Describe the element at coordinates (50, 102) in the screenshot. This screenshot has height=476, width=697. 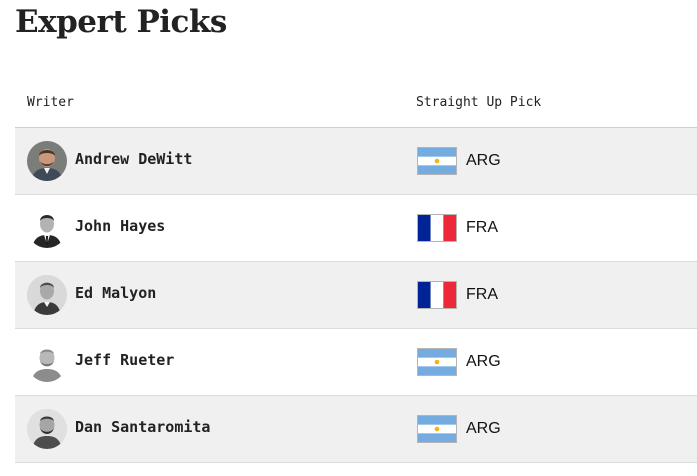
I see `column-header-writer: Writer` at that location.